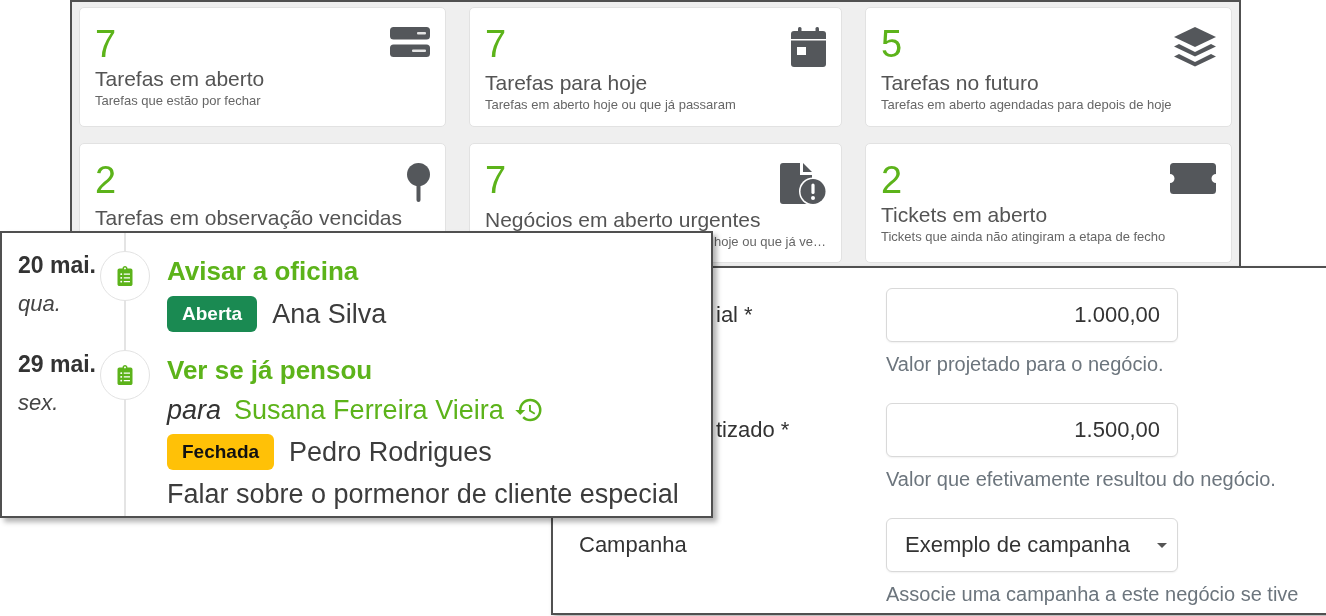 This screenshot has height=616, width=1326. Describe the element at coordinates (566, 83) in the screenshot. I see `card-title: Tarefas para hoje` at that location.